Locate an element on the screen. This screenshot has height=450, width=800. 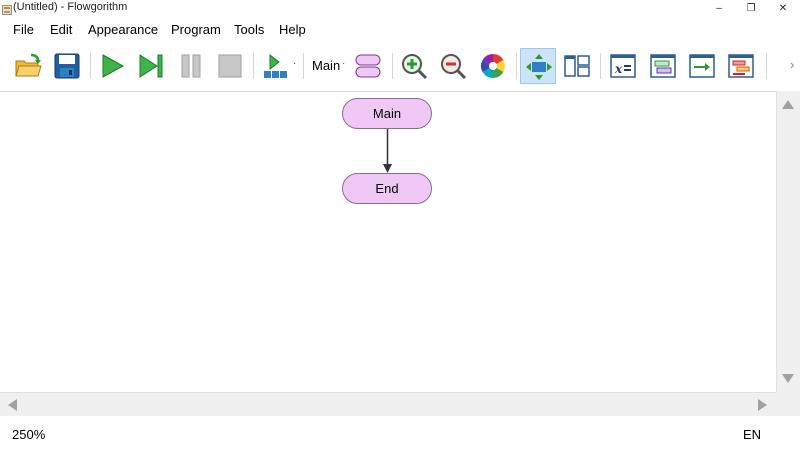
variable-watch-button: x is located at coordinates (623, 66).